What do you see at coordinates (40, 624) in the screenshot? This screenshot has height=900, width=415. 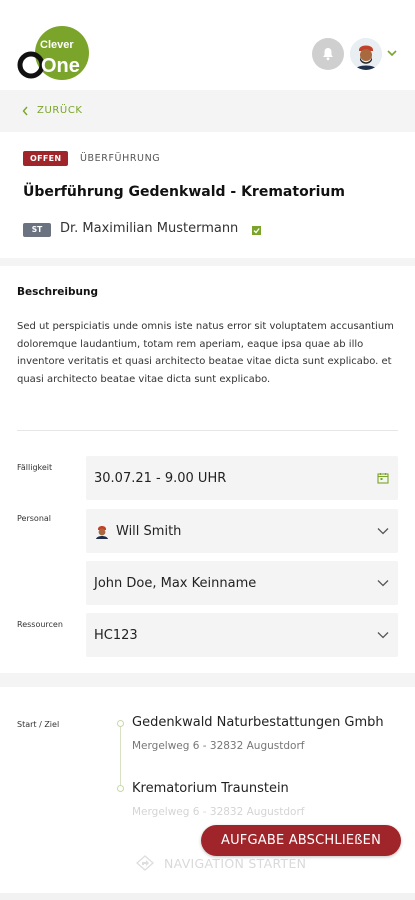 I see `resources-label: Ressourcen` at bounding box center [40, 624].